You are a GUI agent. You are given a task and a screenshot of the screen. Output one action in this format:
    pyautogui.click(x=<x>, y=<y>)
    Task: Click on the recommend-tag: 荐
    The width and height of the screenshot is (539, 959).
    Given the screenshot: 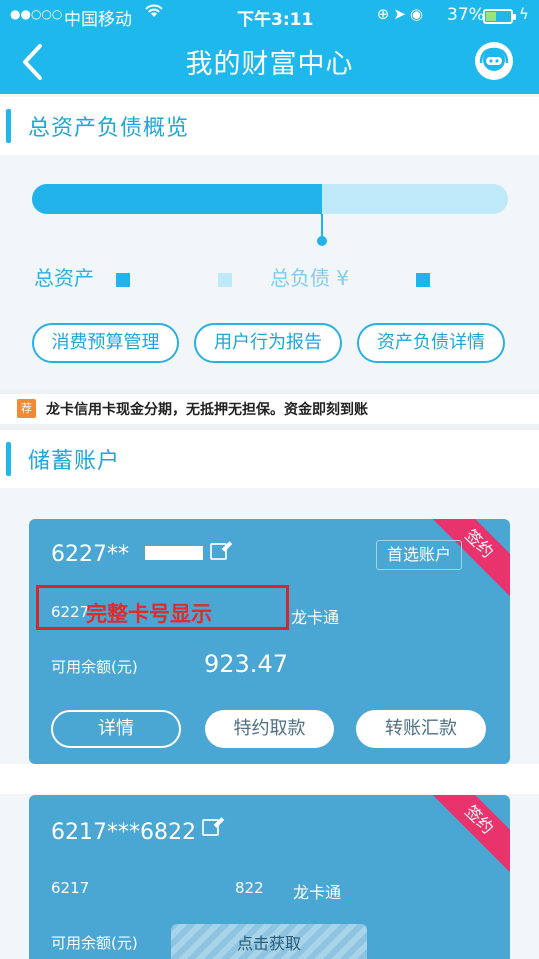 What is the action you would take?
    pyautogui.click(x=26, y=408)
    